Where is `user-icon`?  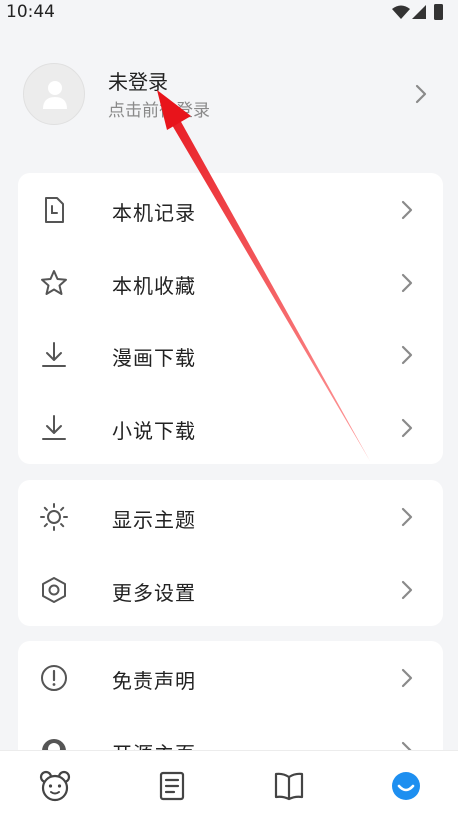
user-icon is located at coordinates (55, 95).